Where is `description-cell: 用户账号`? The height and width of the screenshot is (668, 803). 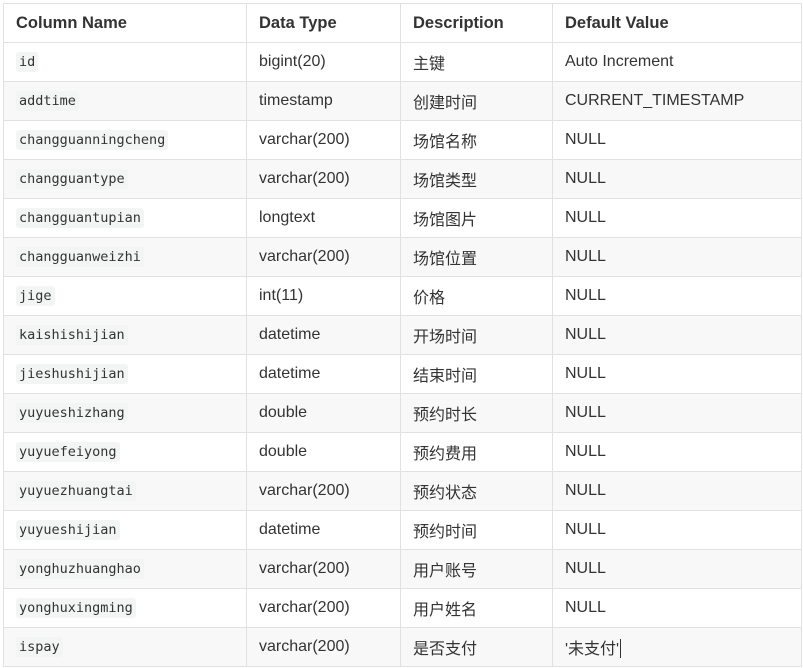 description-cell: 用户账号 is located at coordinates (476, 569).